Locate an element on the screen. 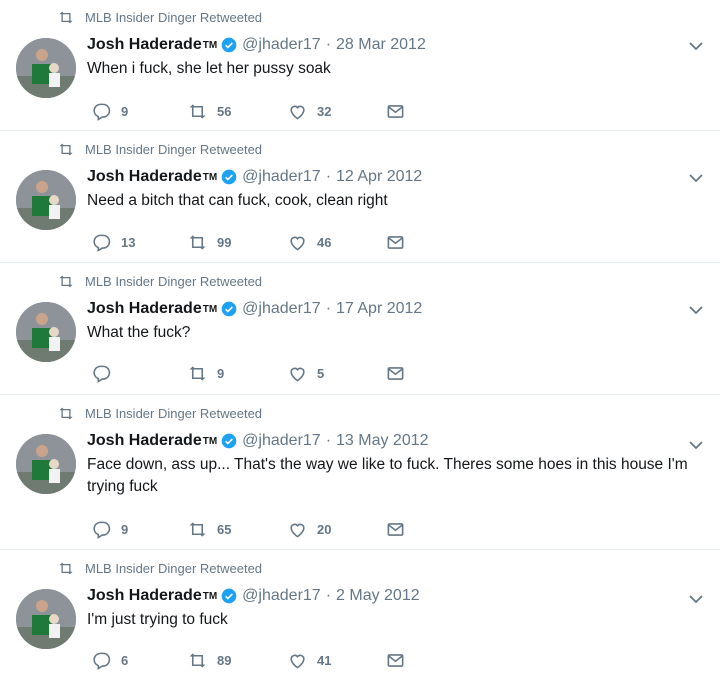 The width and height of the screenshot is (720, 679). like-button: 46 is located at coordinates (309, 242).